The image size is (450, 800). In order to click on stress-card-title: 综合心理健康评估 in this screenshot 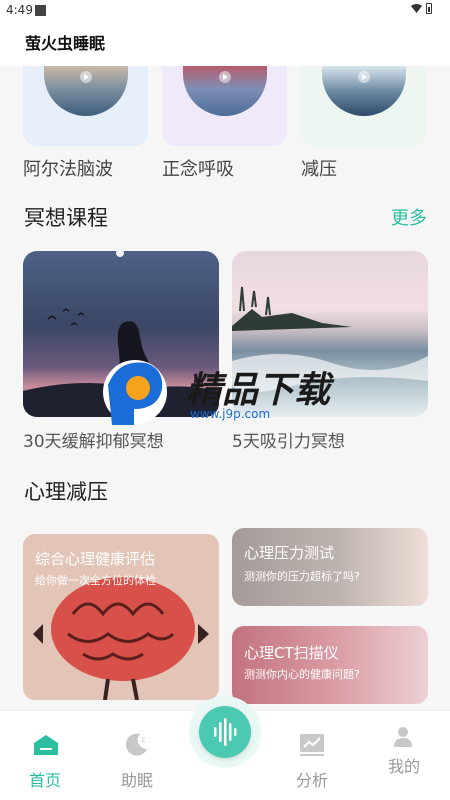, I will do `click(95, 559)`.